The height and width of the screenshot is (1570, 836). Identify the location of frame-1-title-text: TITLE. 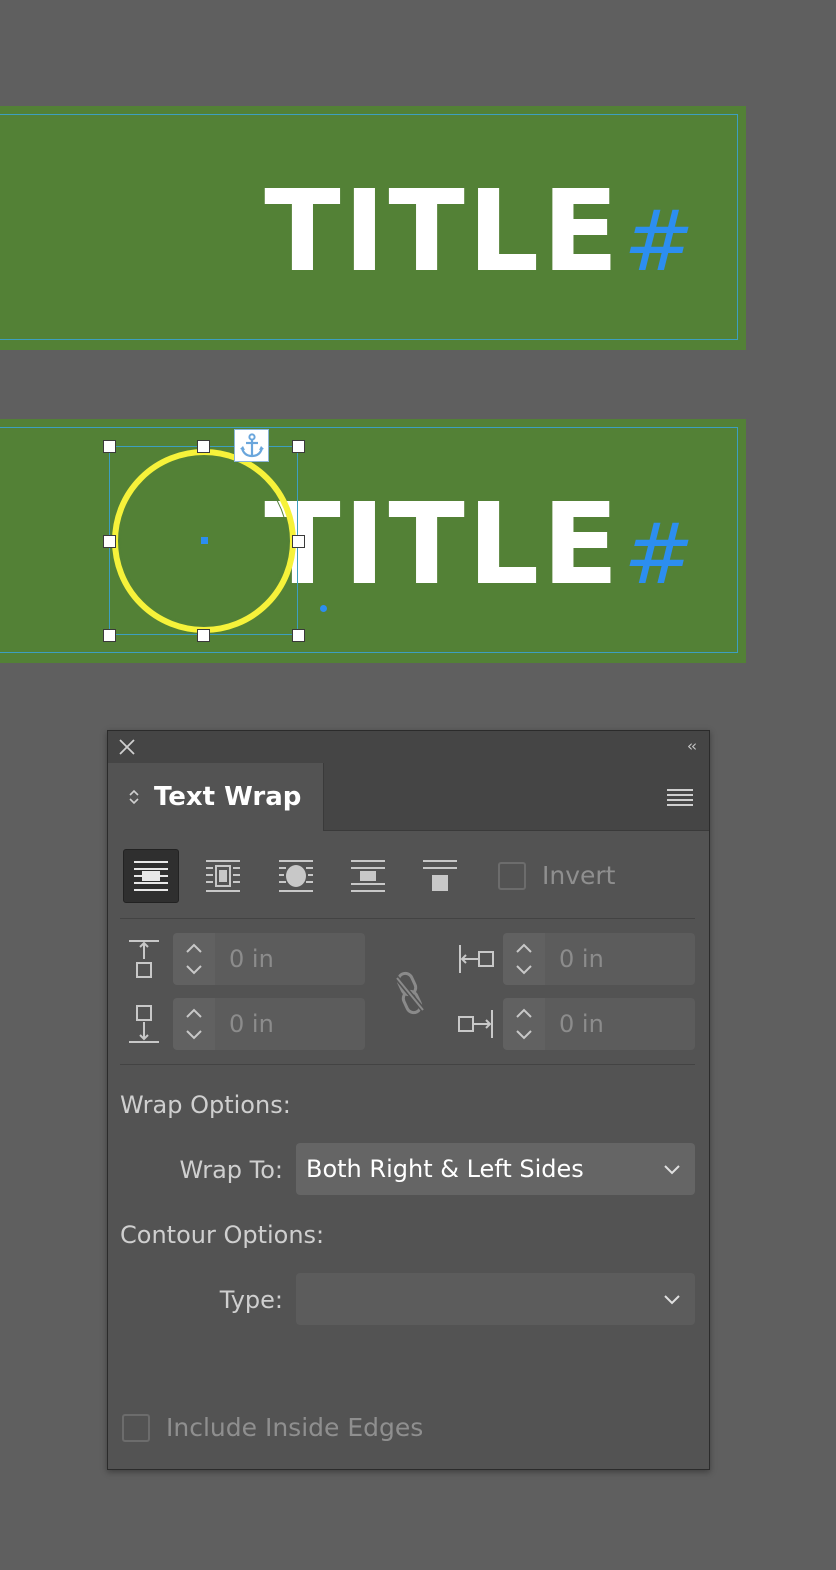
(443, 232).